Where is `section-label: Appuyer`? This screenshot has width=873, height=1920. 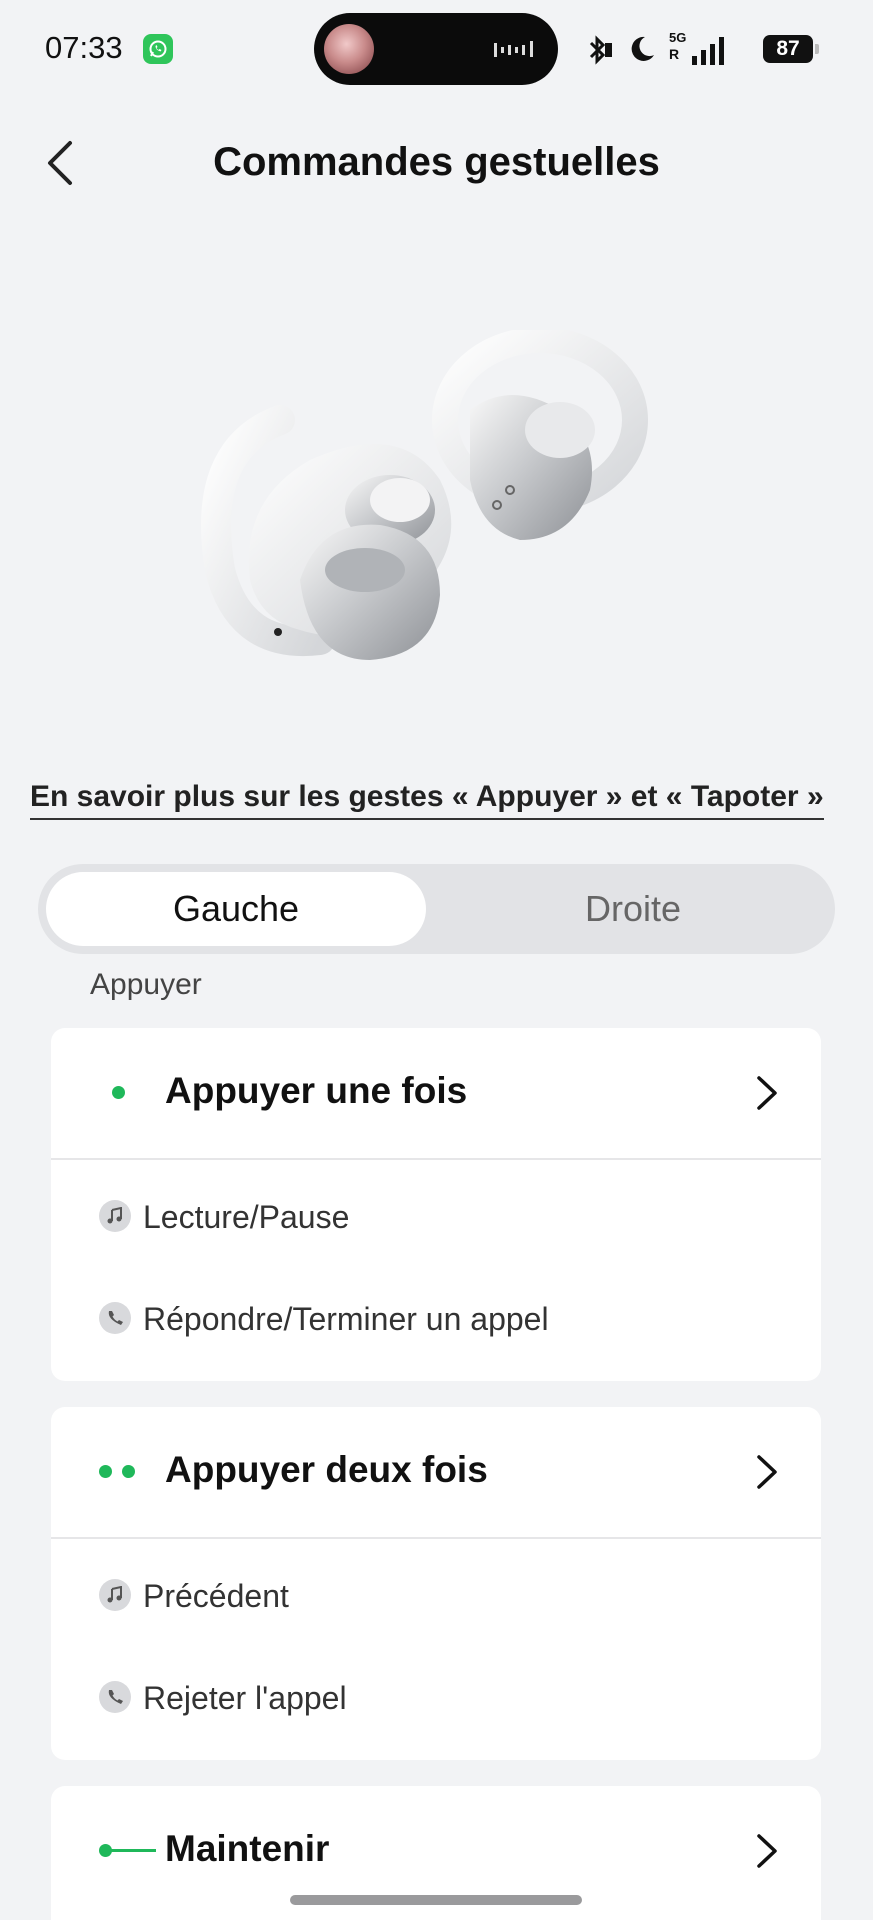 section-label: Appuyer is located at coordinates (146, 984).